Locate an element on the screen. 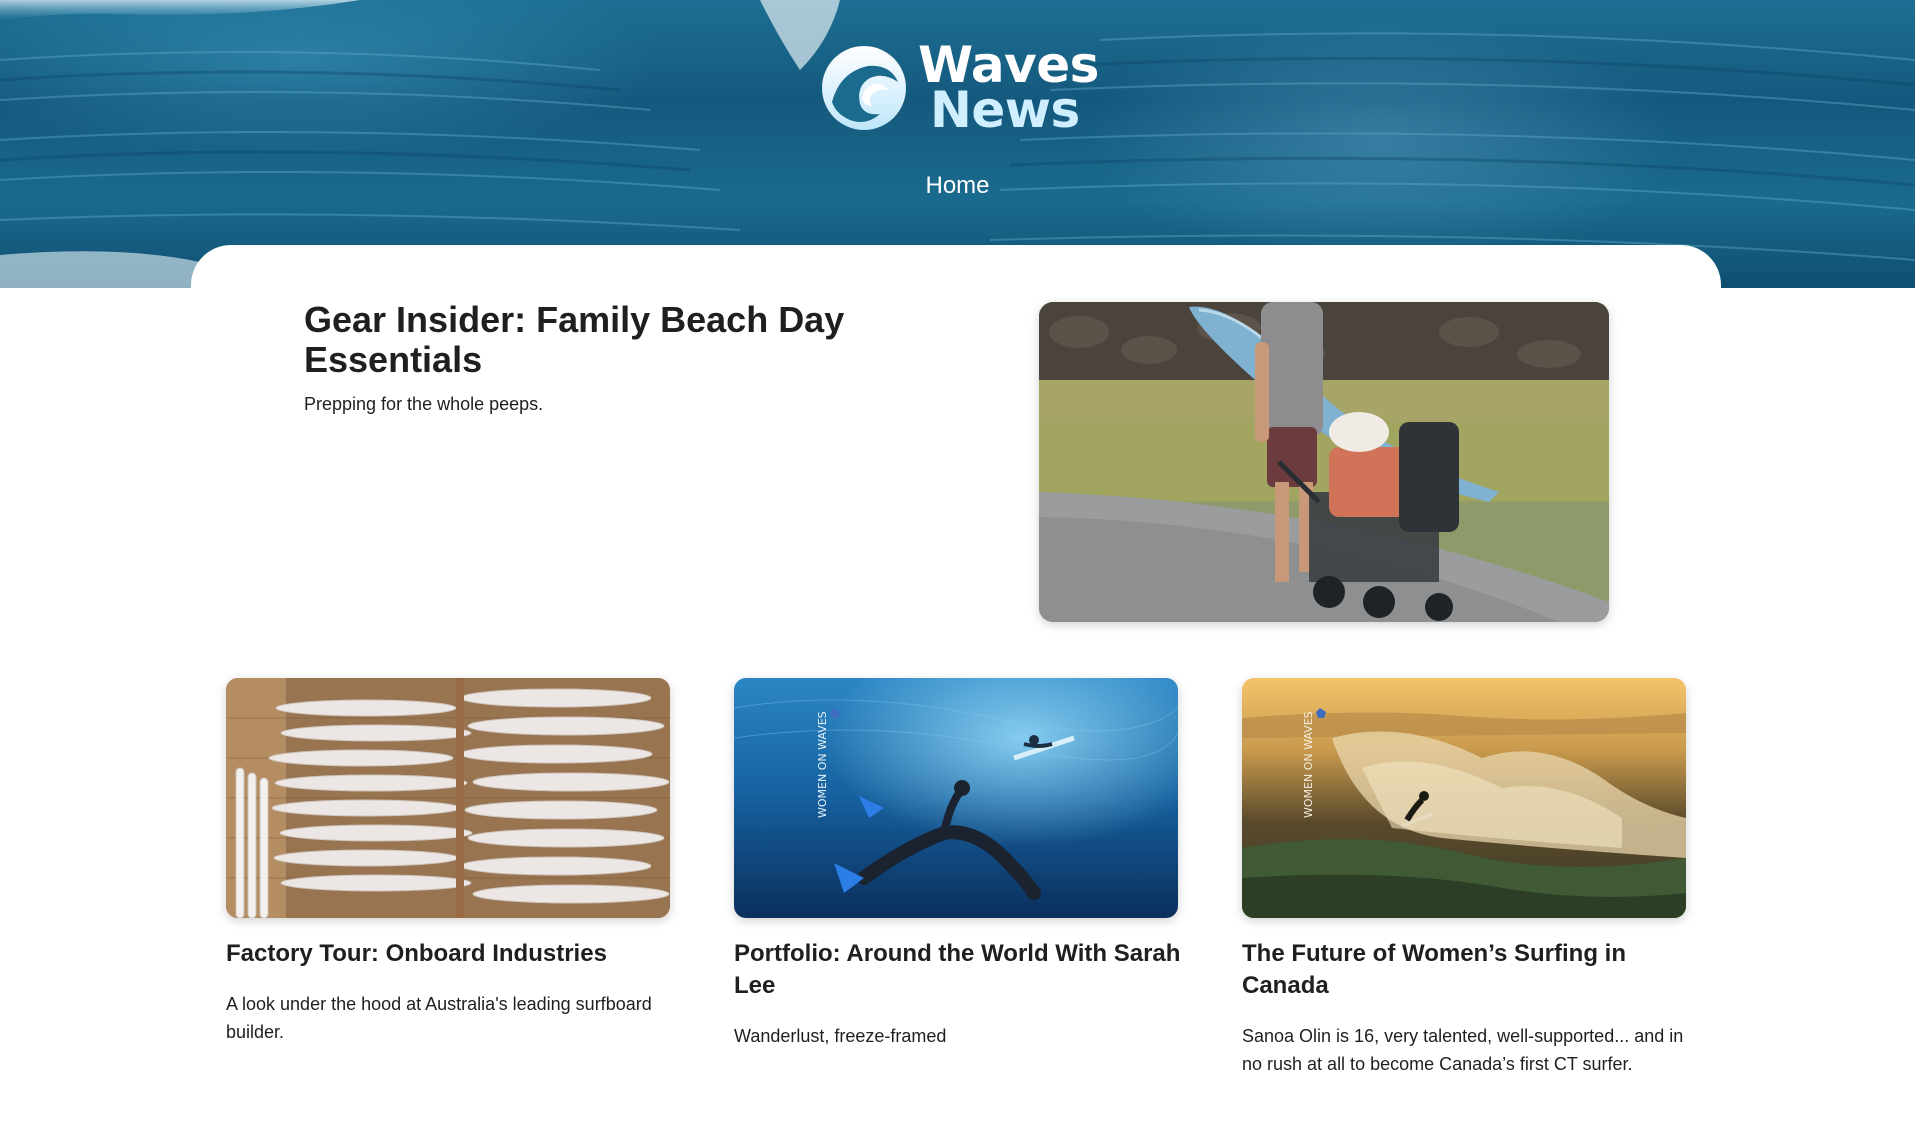  article-image-sarah-lee: WOMEN ON WAVES is located at coordinates (956, 798).